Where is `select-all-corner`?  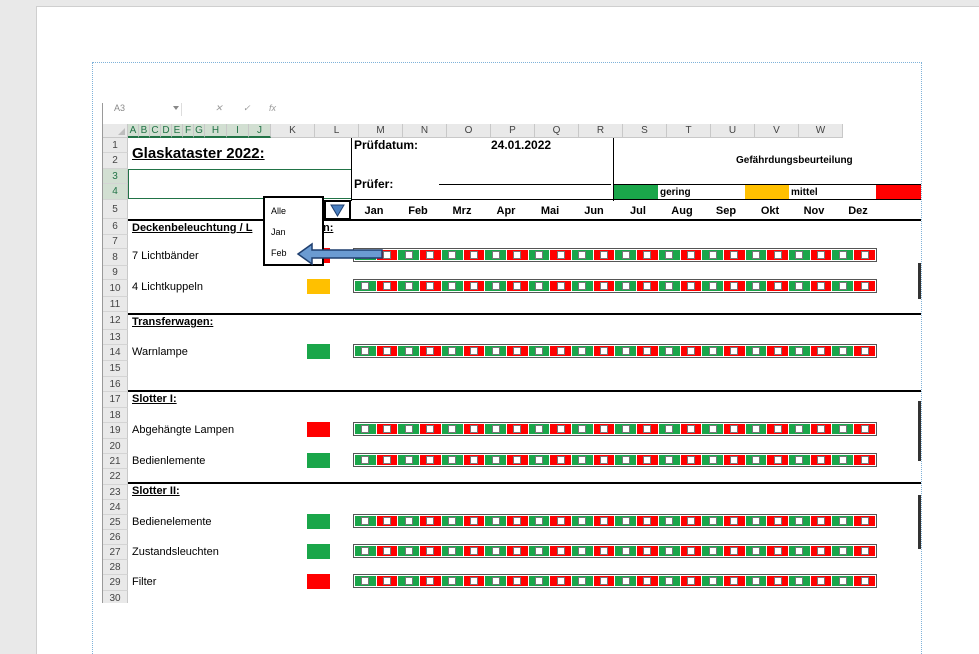
select-all-corner is located at coordinates (115, 131).